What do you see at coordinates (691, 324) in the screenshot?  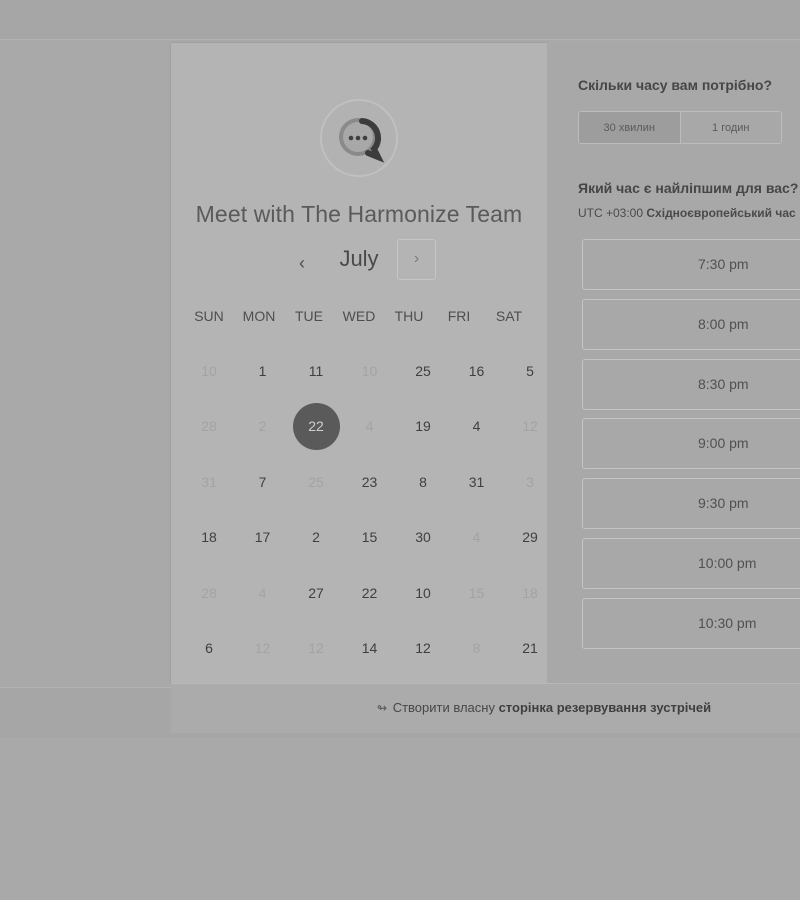 I see `time-slot: 8:00 pm` at bounding box center [691, 324].